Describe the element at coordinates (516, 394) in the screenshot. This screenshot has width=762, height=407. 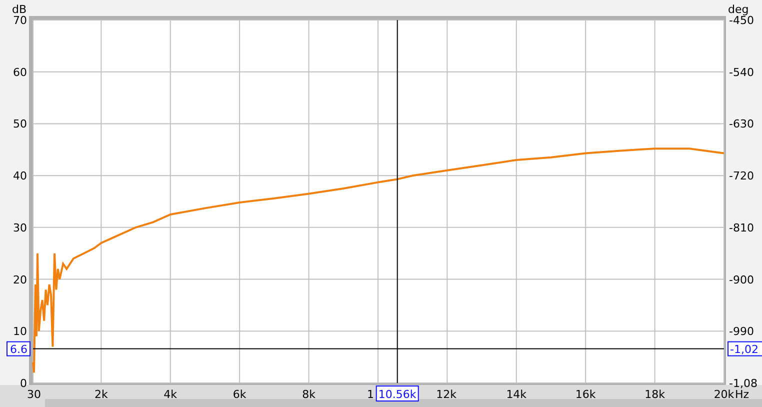
I see `axis-label: 14k` at that location.